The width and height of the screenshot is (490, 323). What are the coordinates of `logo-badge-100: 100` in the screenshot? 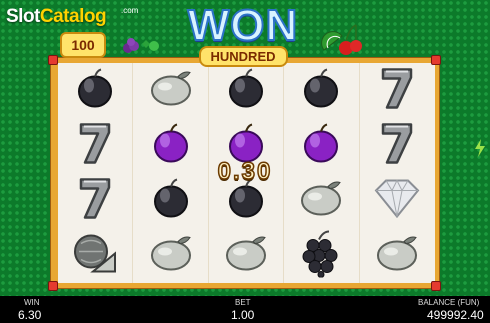 It's located at (83, 45).